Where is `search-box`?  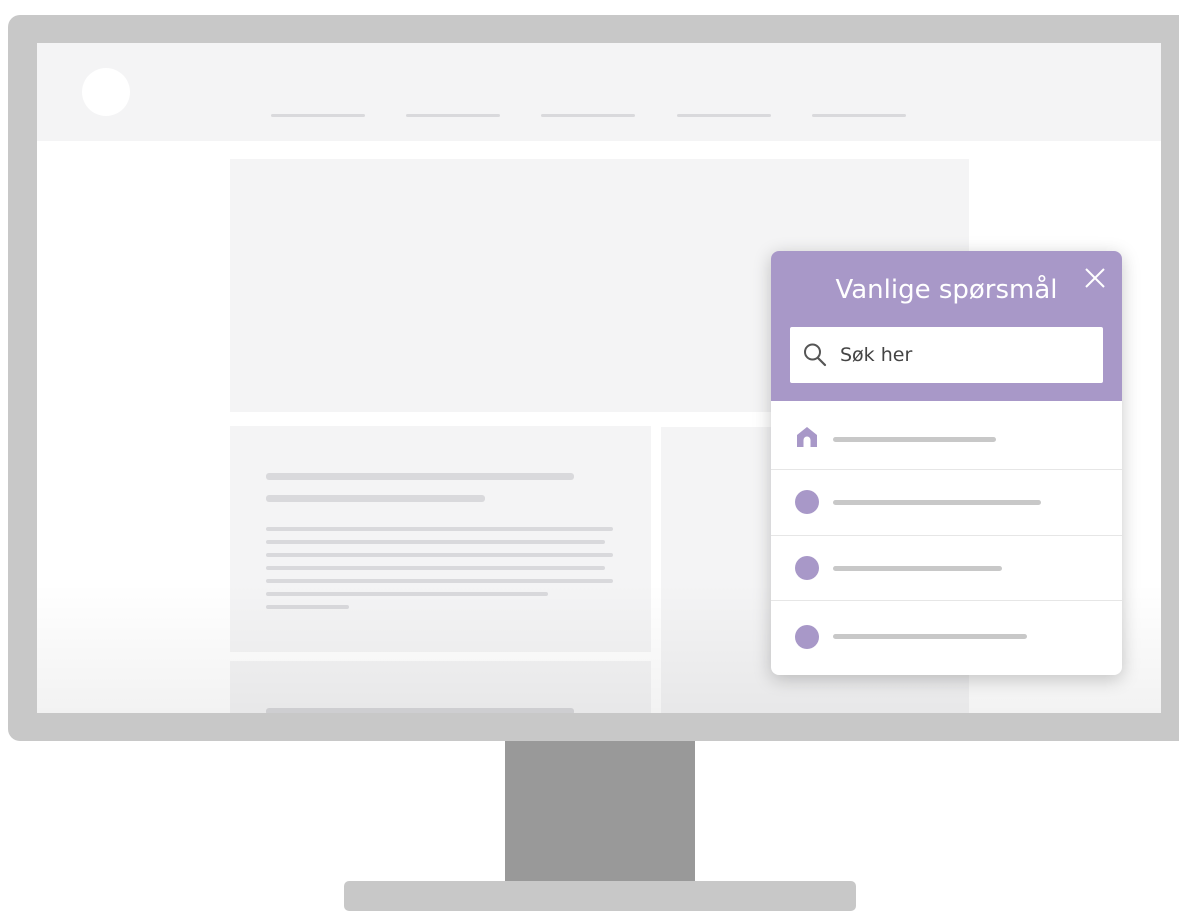 search-box is located at coordinates (946, 355).